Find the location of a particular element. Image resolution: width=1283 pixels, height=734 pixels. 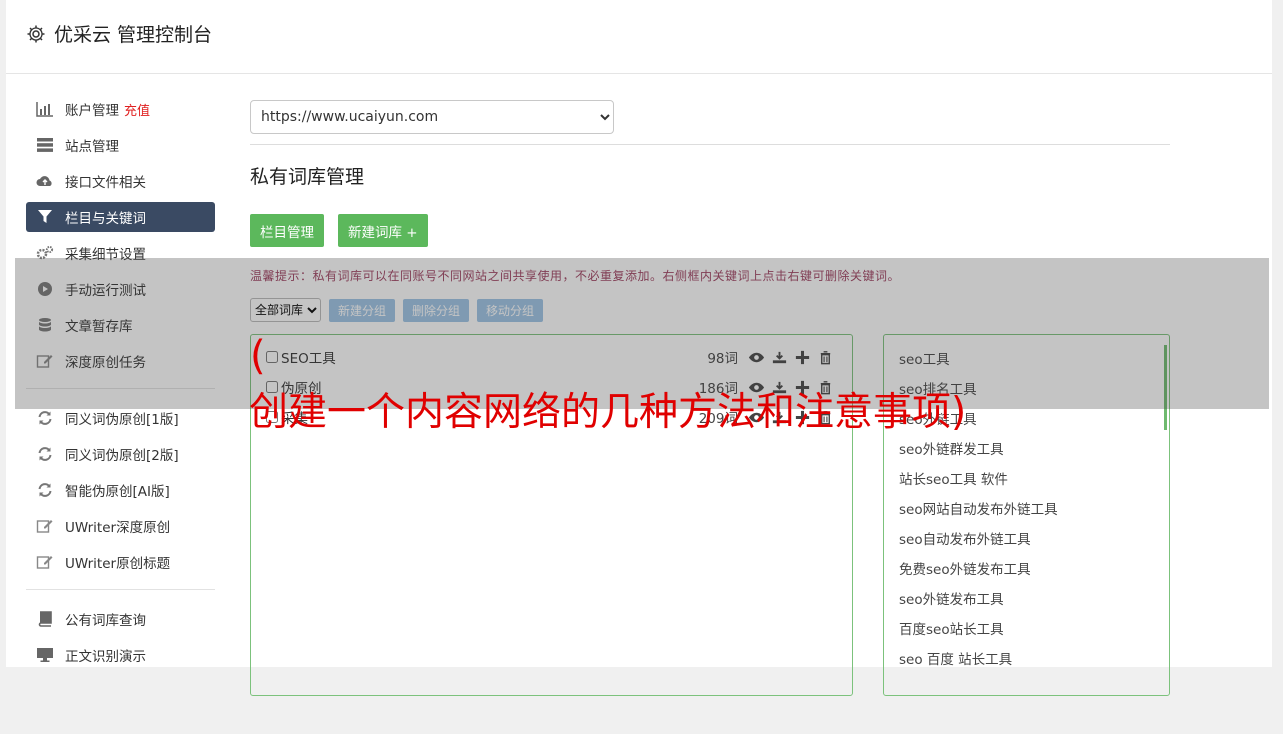

page-title: 私有词库管理 is located at coordinates (307, 177).